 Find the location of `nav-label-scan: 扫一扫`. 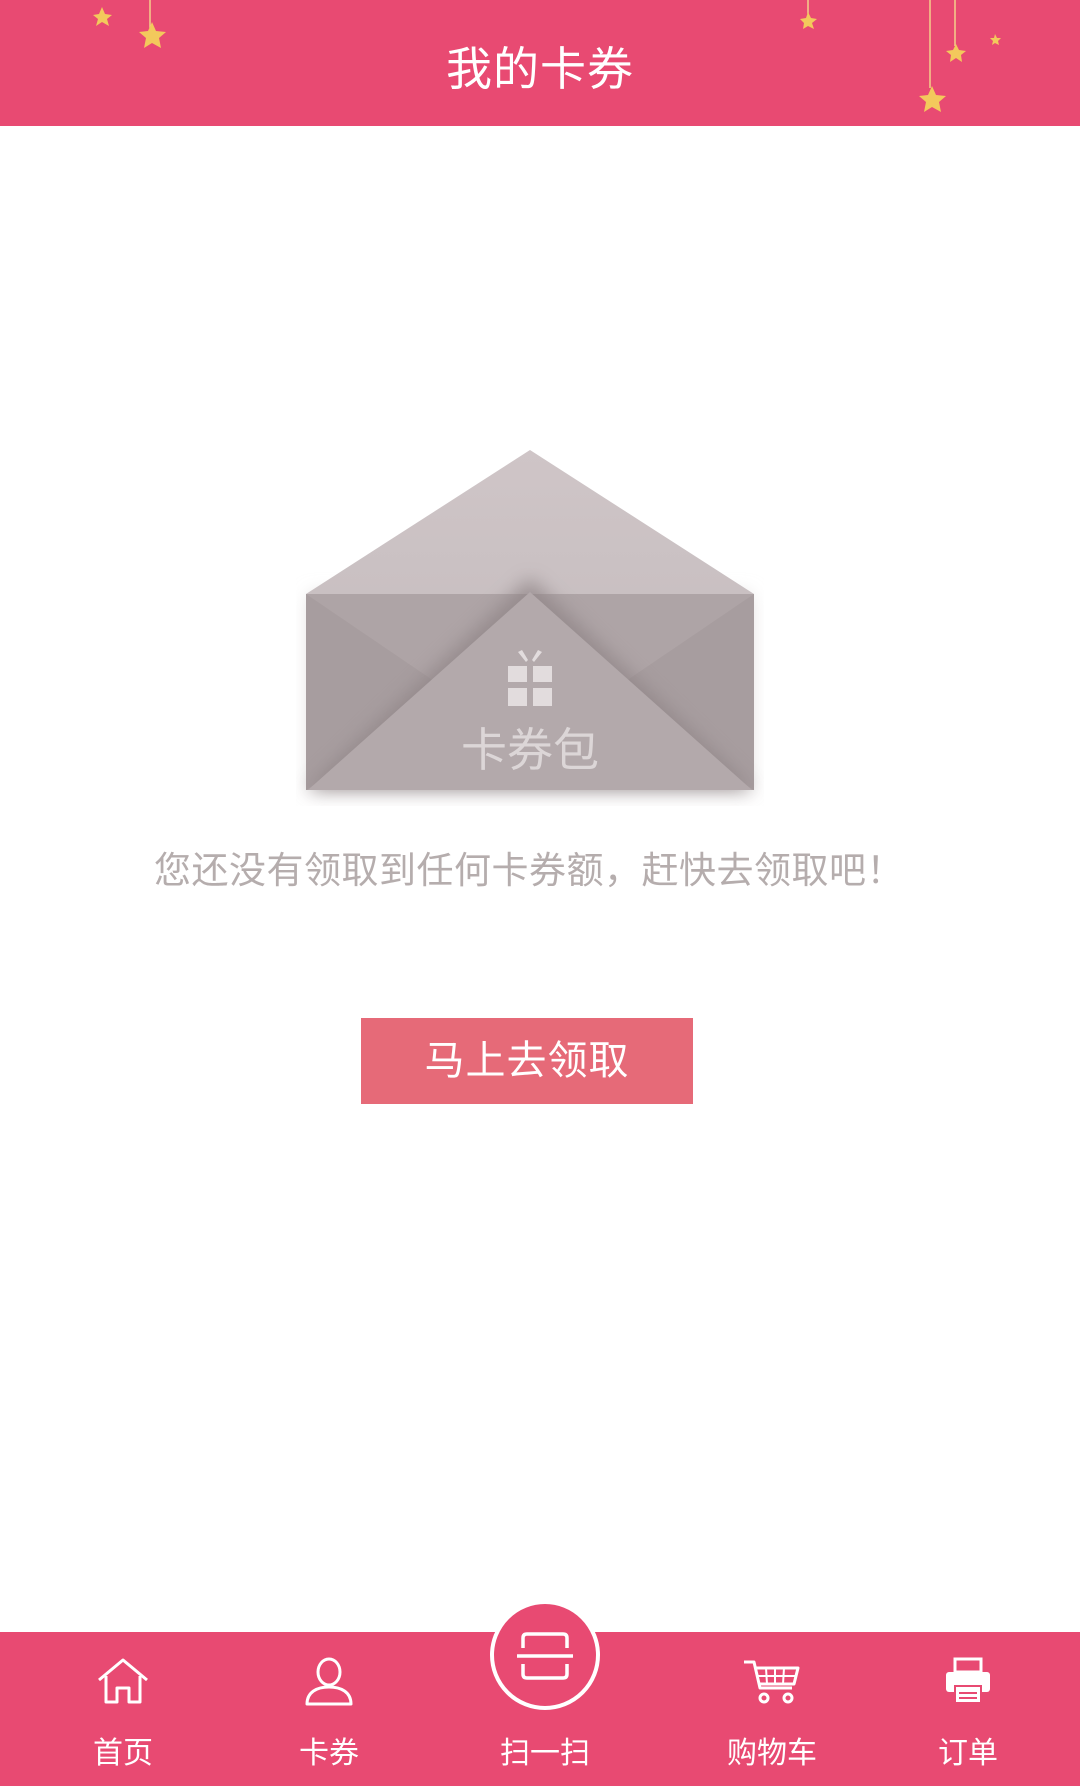

nav-label-scan: 扫一扫 is located at coordinates (545, 1753).